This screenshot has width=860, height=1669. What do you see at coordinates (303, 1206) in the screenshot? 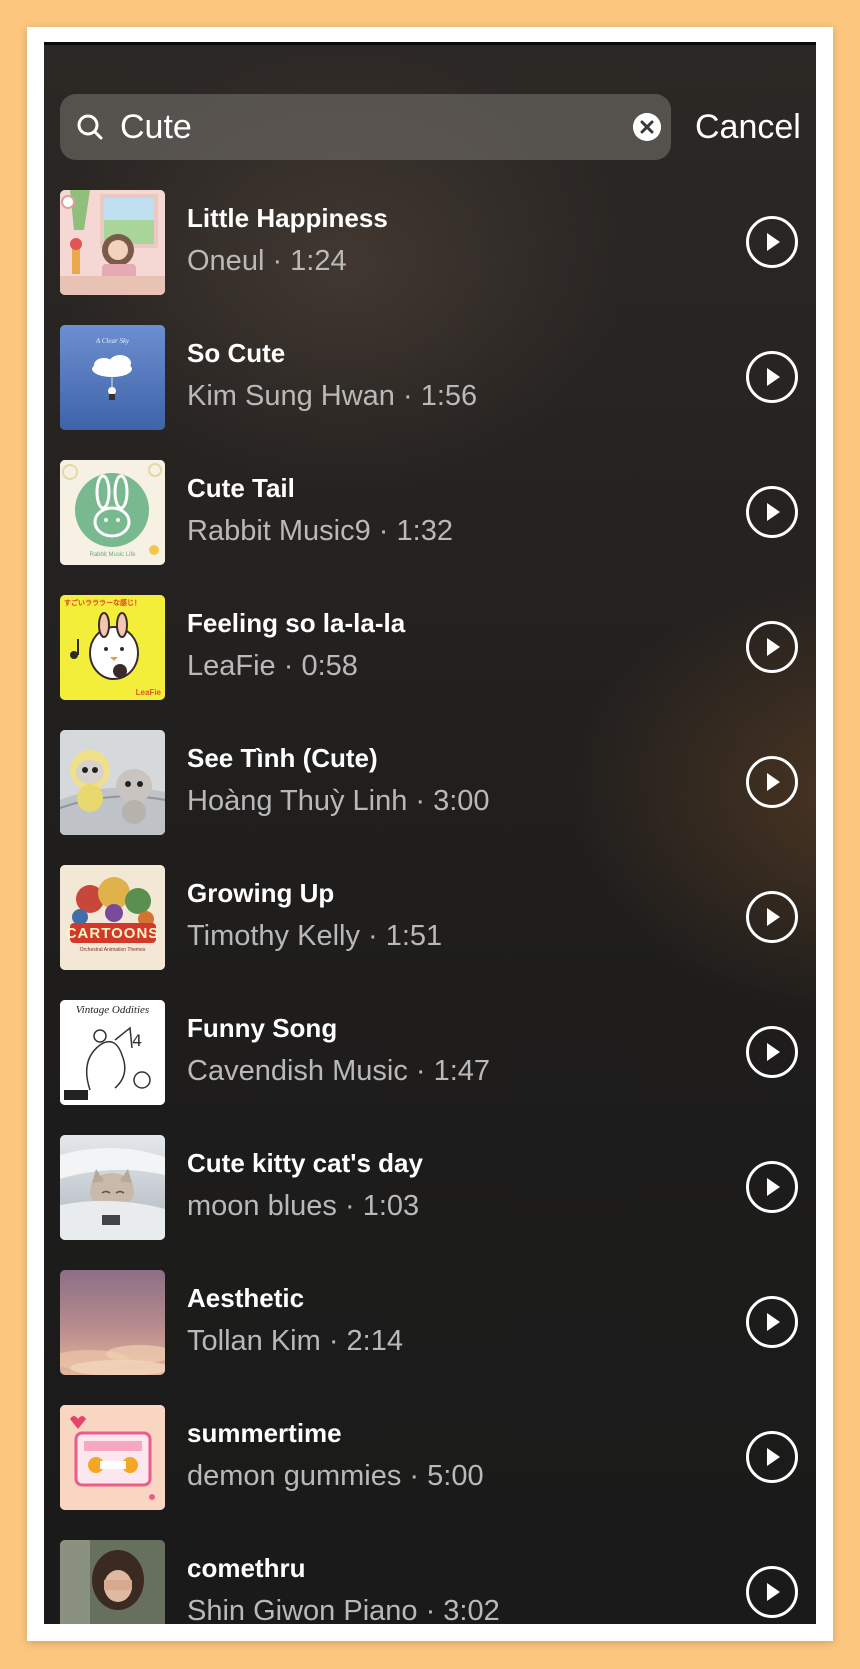
I see `track-artist-duration: moon blues · 1:03` at bounding box center [303, 1206].